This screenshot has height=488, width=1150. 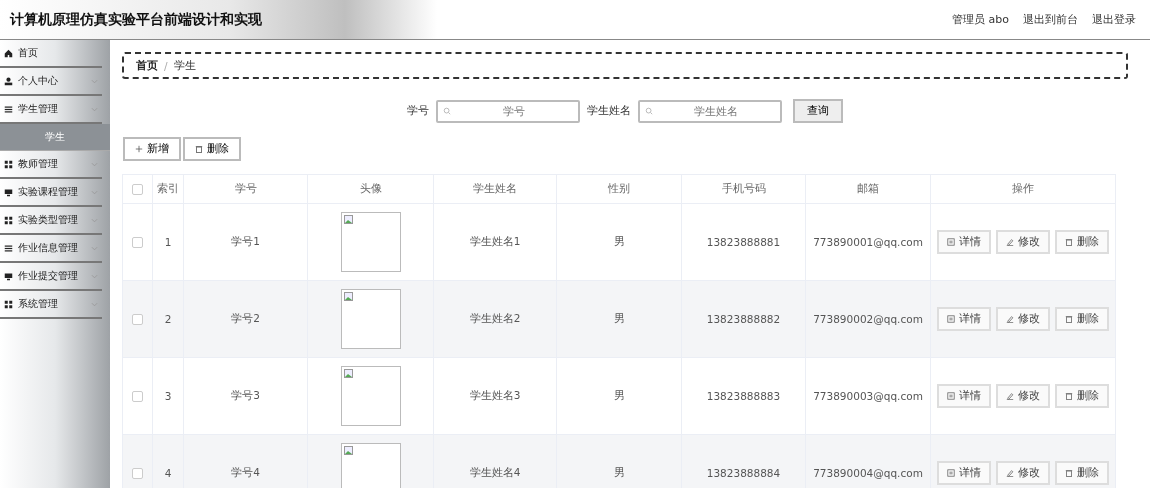 What do you see at coordinates (51, 165) in the screenshot?
I see `sidebar-item: 教师管理` at bounding box center [51, 165].